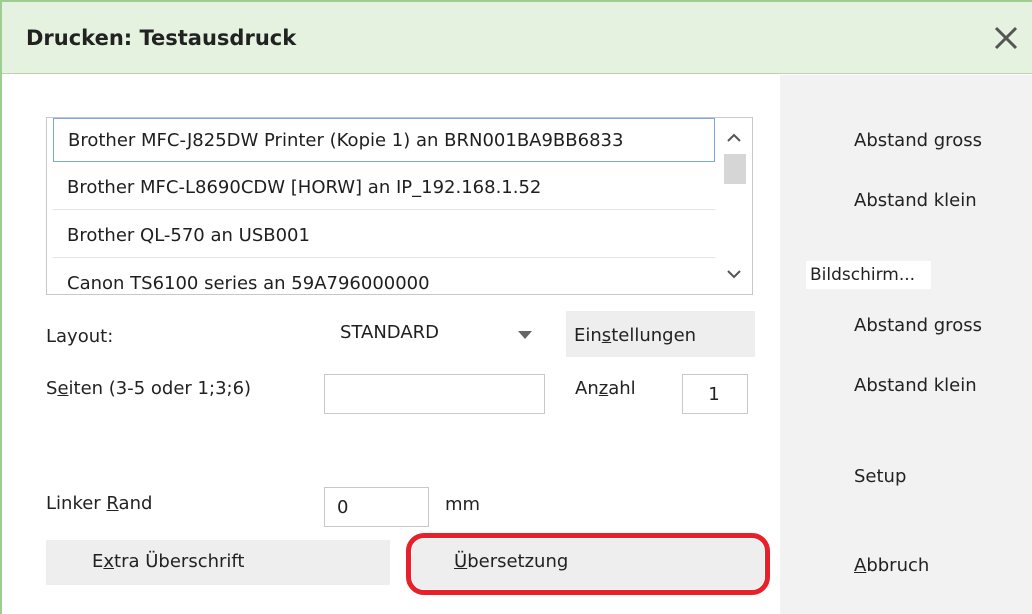 The image size is (1032, 614). I want to click on spacing-small-button: Abstand klein, so click(915, 200).